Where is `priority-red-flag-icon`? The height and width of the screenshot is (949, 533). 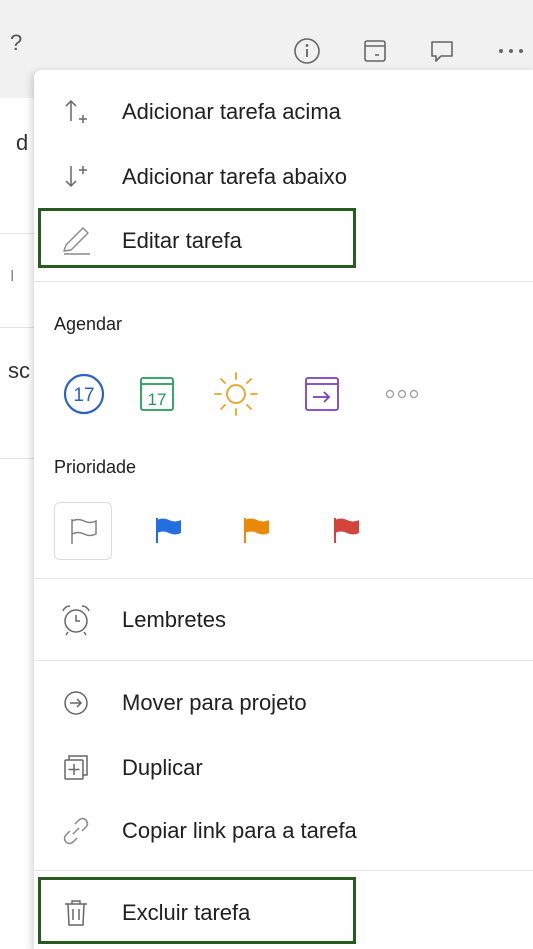 priority-red-flag-icon is located at coordinates (346, 530).